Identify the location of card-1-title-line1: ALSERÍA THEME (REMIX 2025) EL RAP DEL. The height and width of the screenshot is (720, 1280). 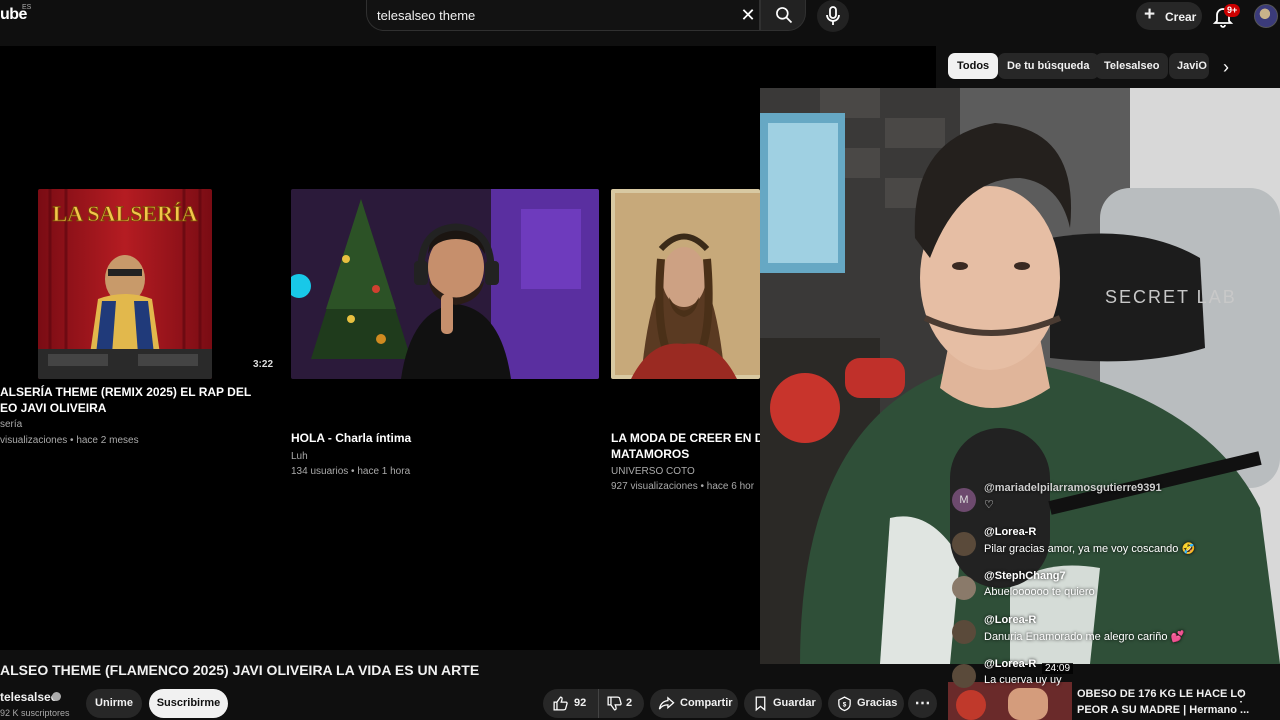
(125, 392).